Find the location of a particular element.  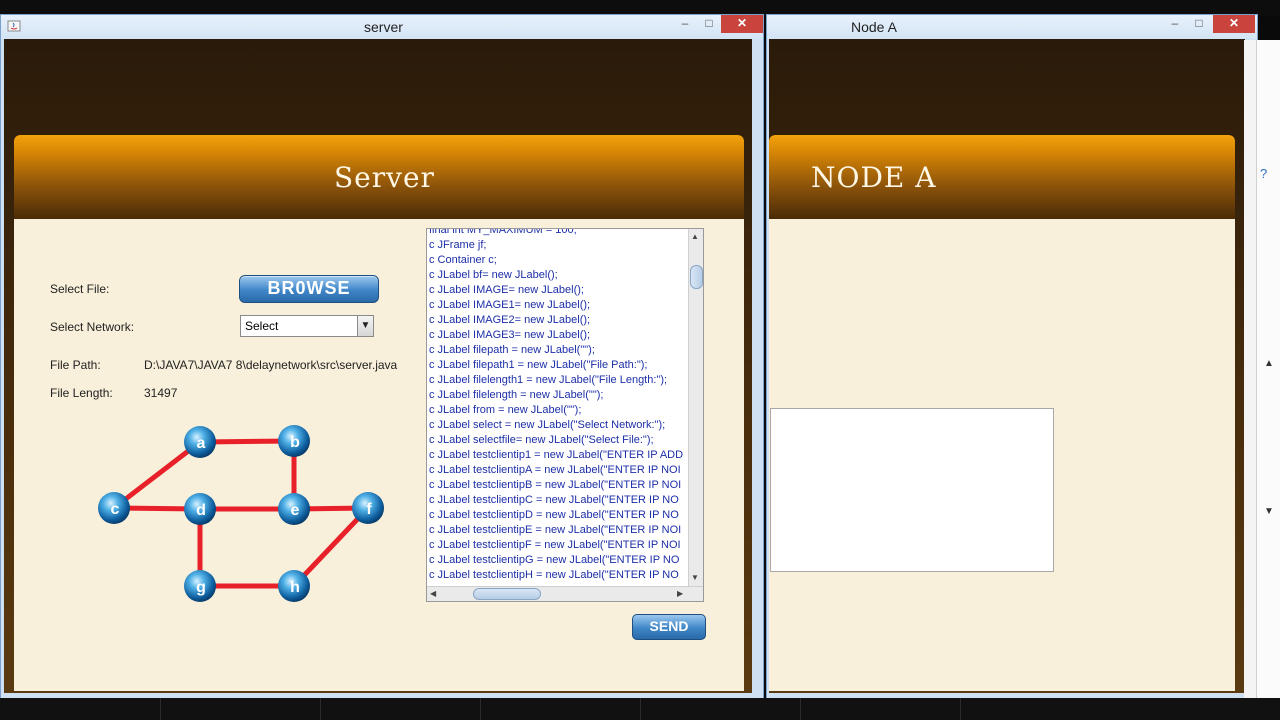

node-c-label: c is located at coordinates (115, 509).